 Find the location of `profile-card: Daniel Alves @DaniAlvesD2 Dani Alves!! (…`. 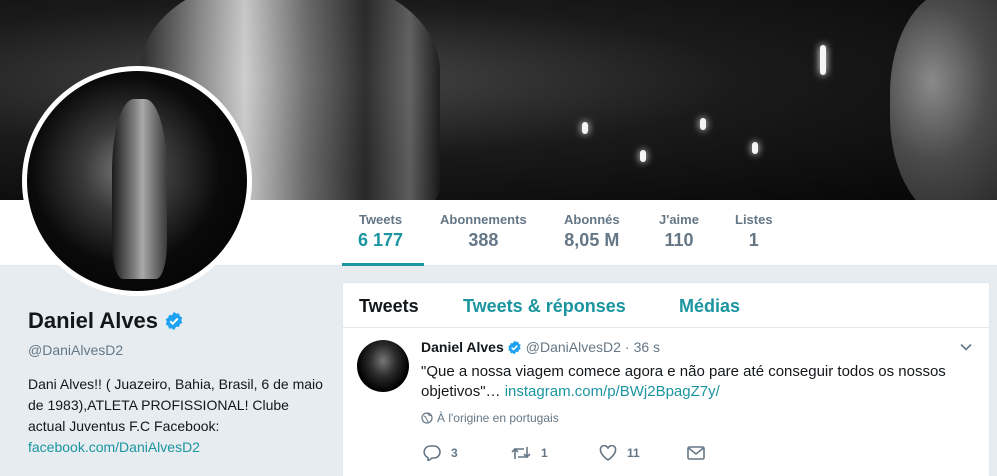

profile-card: Daniel Alves @DaniAlvesD2 Dani Alves!! (… is located at coordinates (178, 383).